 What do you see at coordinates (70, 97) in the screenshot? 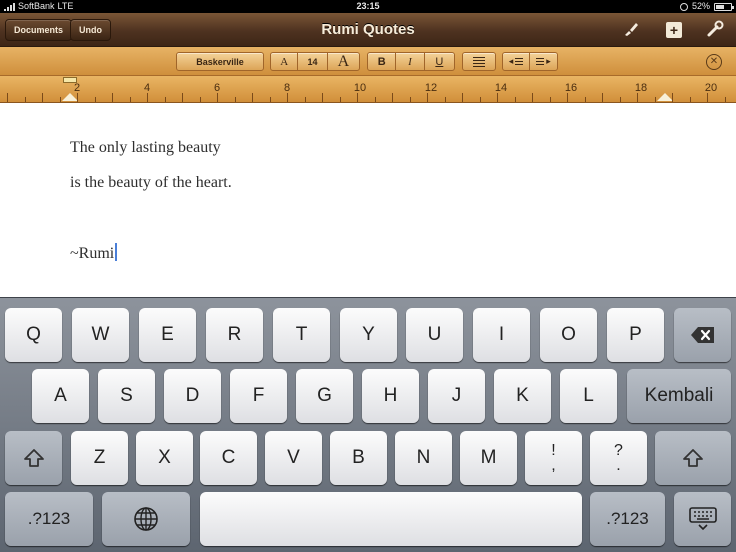
I see `left-margin-marker` at bounding box center [70, 97].